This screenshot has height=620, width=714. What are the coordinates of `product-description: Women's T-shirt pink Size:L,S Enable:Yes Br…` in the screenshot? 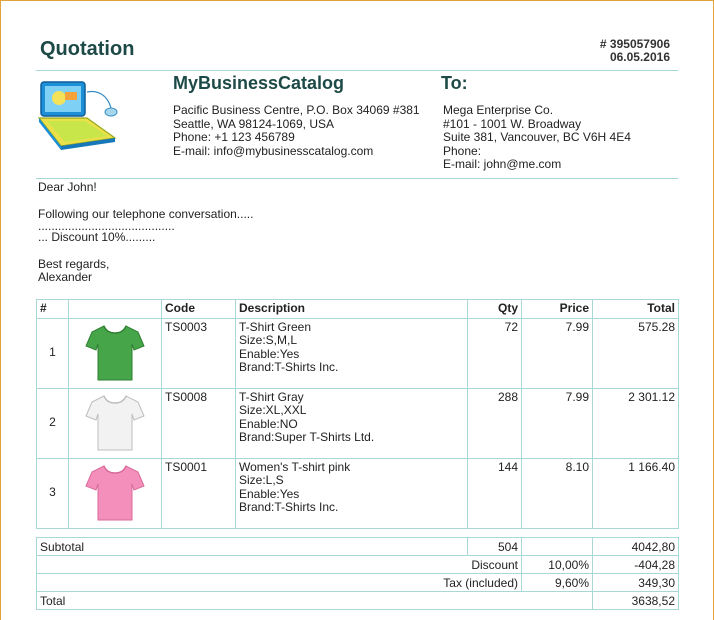 It's located at (351, 493).